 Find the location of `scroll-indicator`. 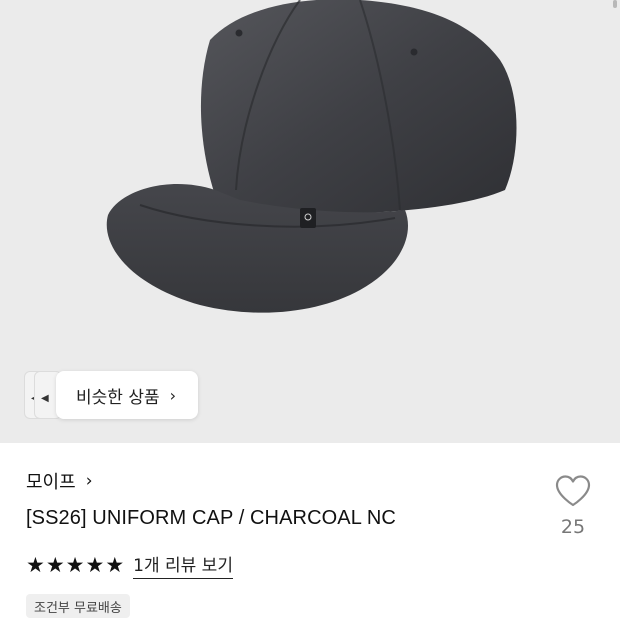

scroll-indicator is located at coordinates (615, 4).